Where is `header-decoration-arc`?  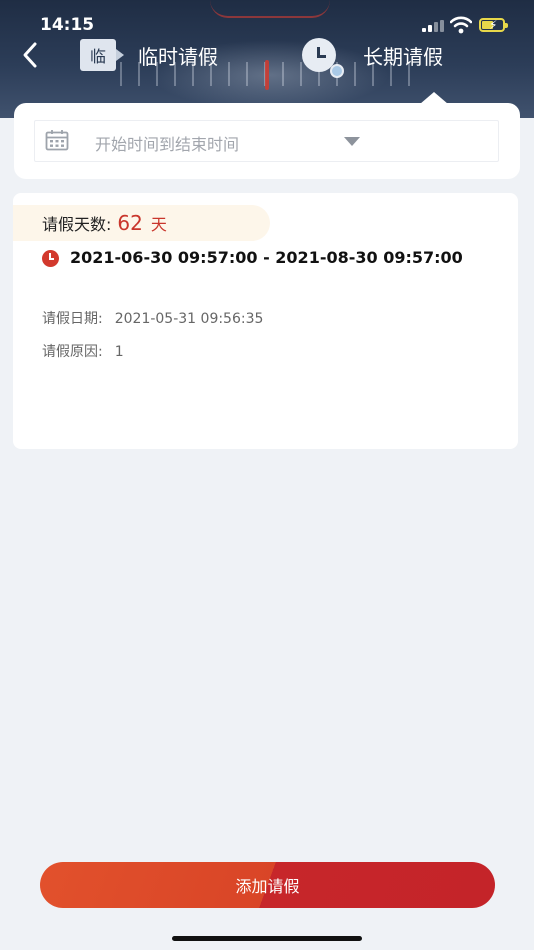 header-decoration-arc is located at coordinates (270, 9).